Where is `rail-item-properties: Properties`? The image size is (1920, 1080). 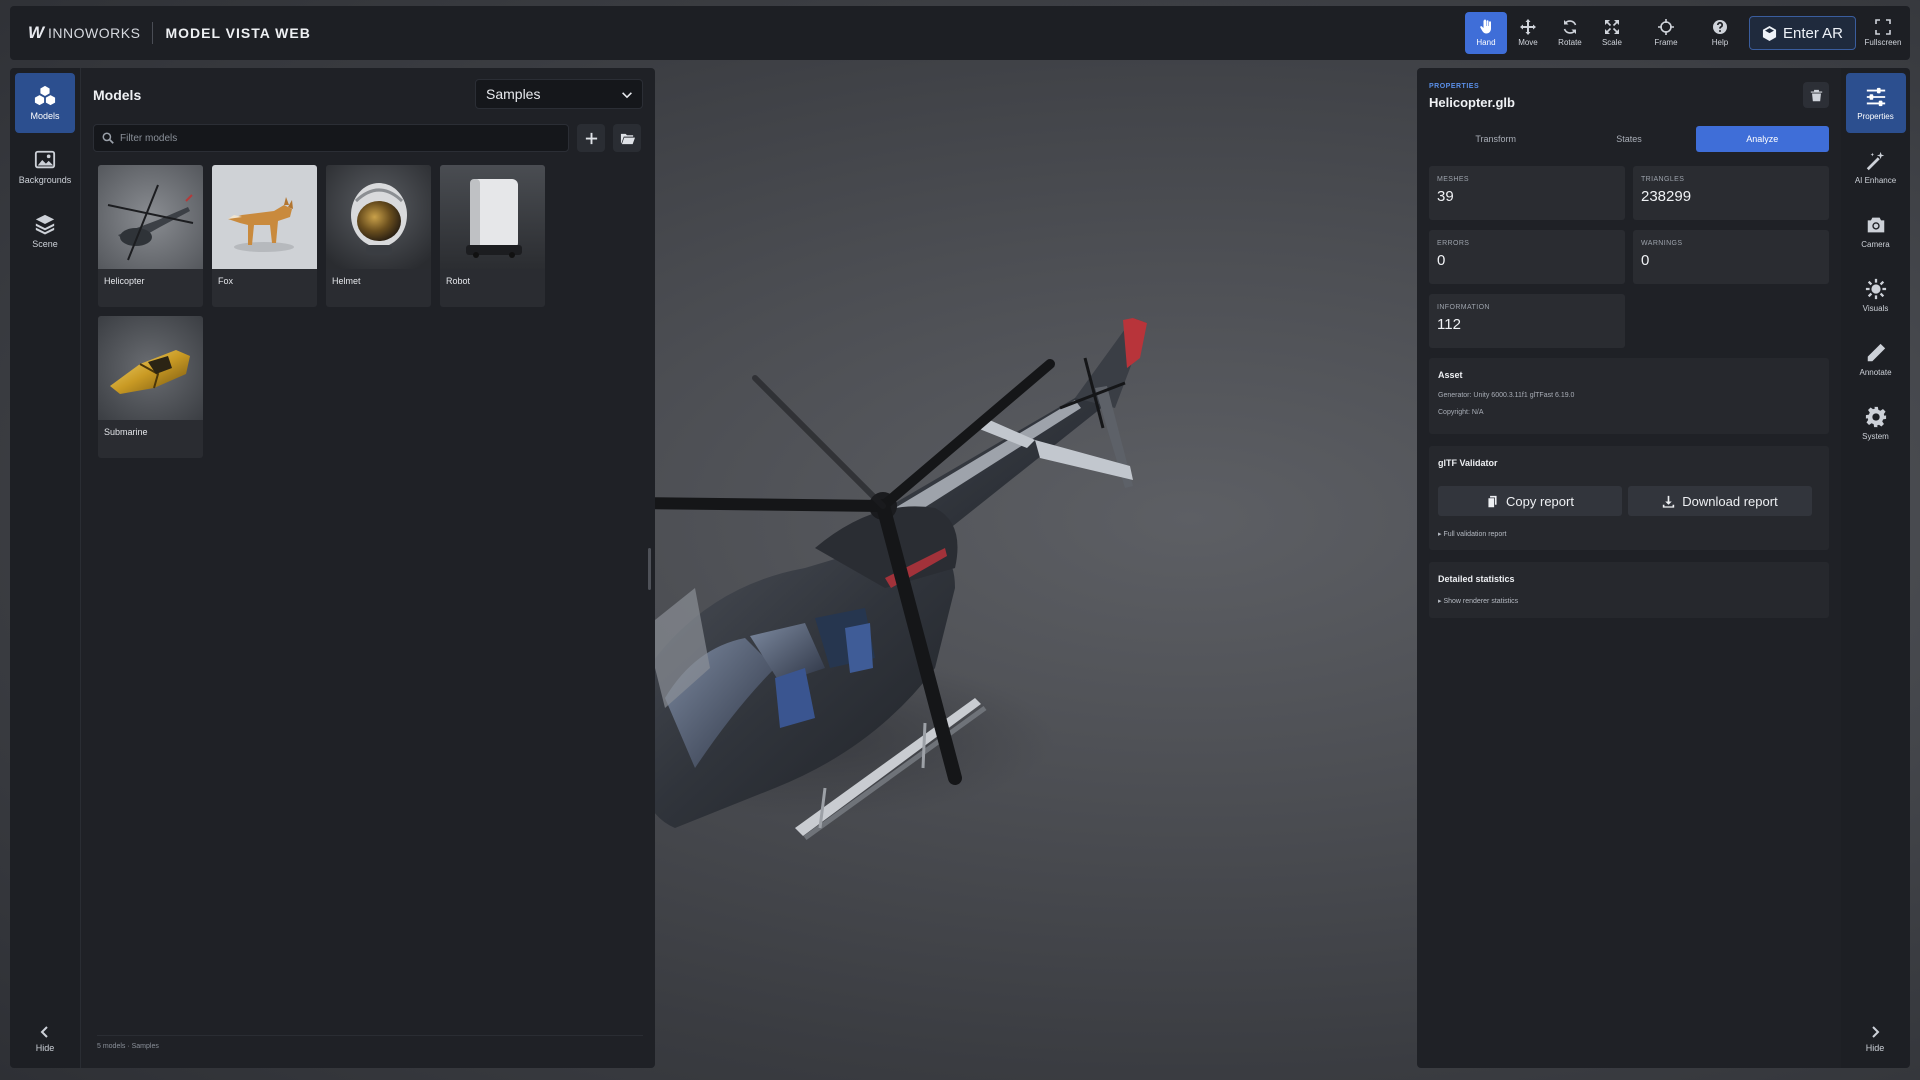 rail-item-properties: Properties is located at coordinates (1875, 103).